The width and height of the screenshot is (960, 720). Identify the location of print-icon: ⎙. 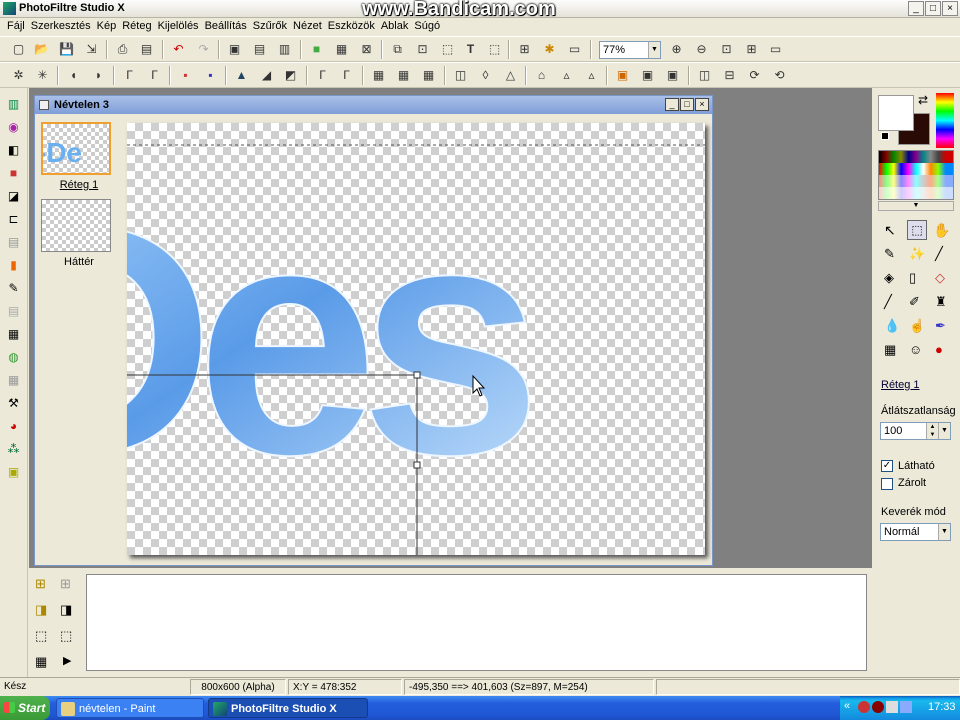
(122, 49).